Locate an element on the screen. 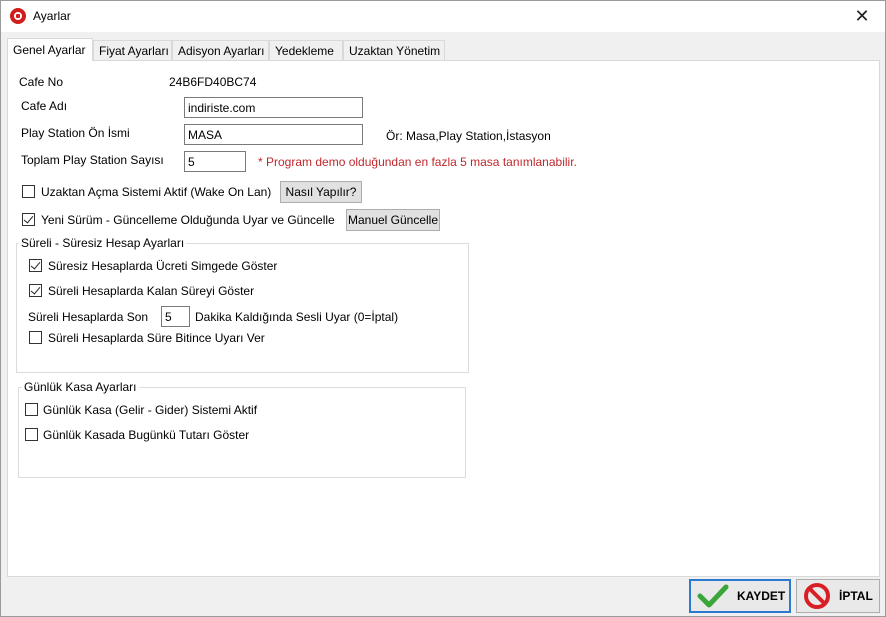 The height and width of the screenshot is (617, 886). cafe-name-input: indiriste.com is located at coordinates (273, 107).